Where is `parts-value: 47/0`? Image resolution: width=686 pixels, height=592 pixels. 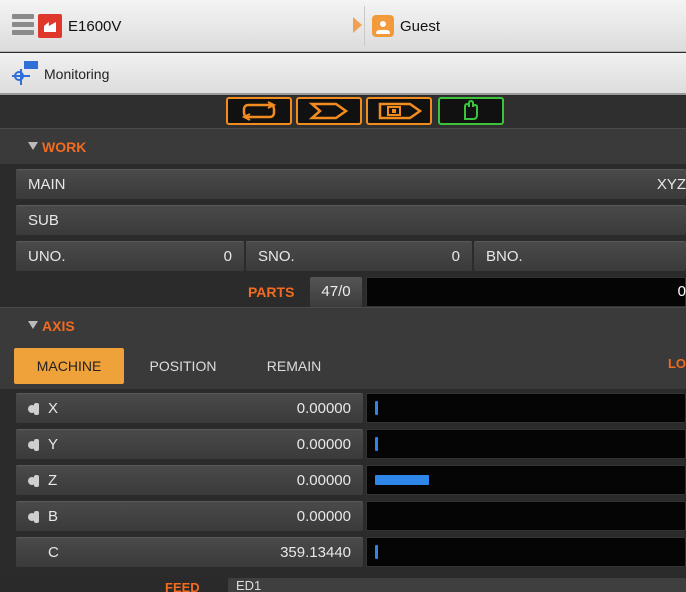 parts-value: 47/0 is located at coordinates (336, 292).